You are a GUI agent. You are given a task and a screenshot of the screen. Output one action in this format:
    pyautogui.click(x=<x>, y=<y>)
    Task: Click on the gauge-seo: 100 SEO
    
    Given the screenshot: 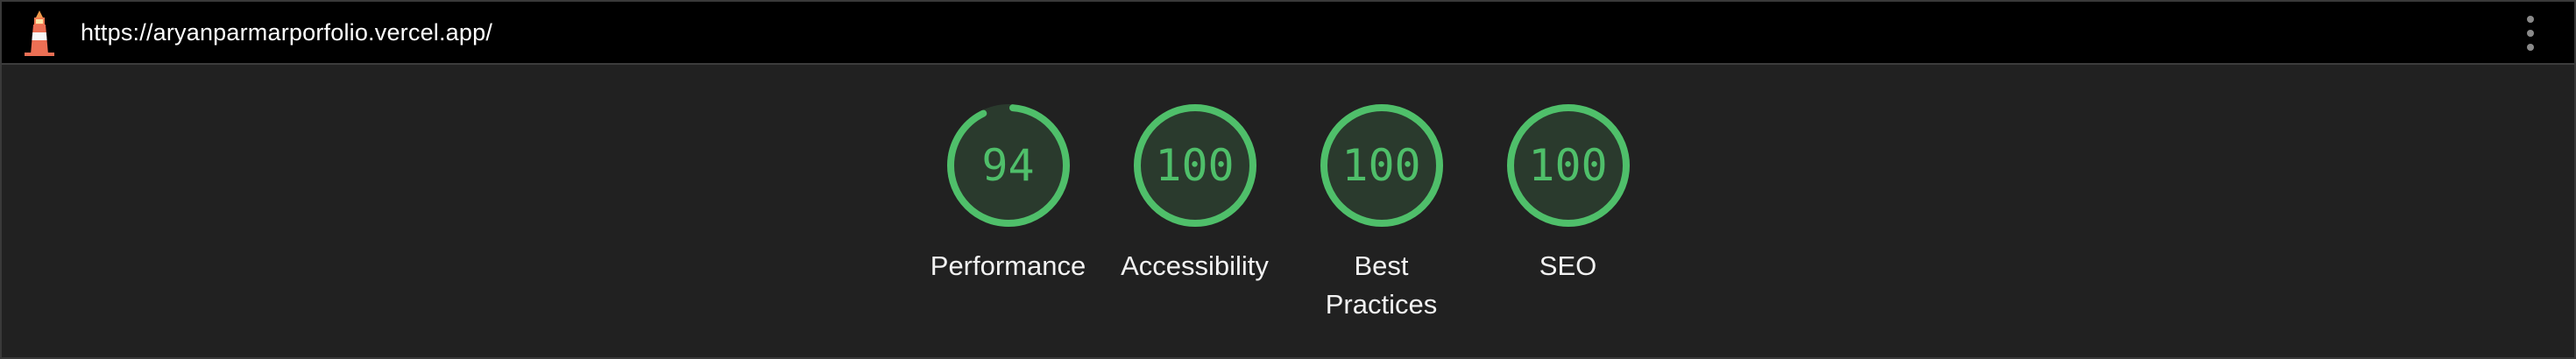 What is the action you would take?
    pyautogui.click(x=1568, y=212)
    